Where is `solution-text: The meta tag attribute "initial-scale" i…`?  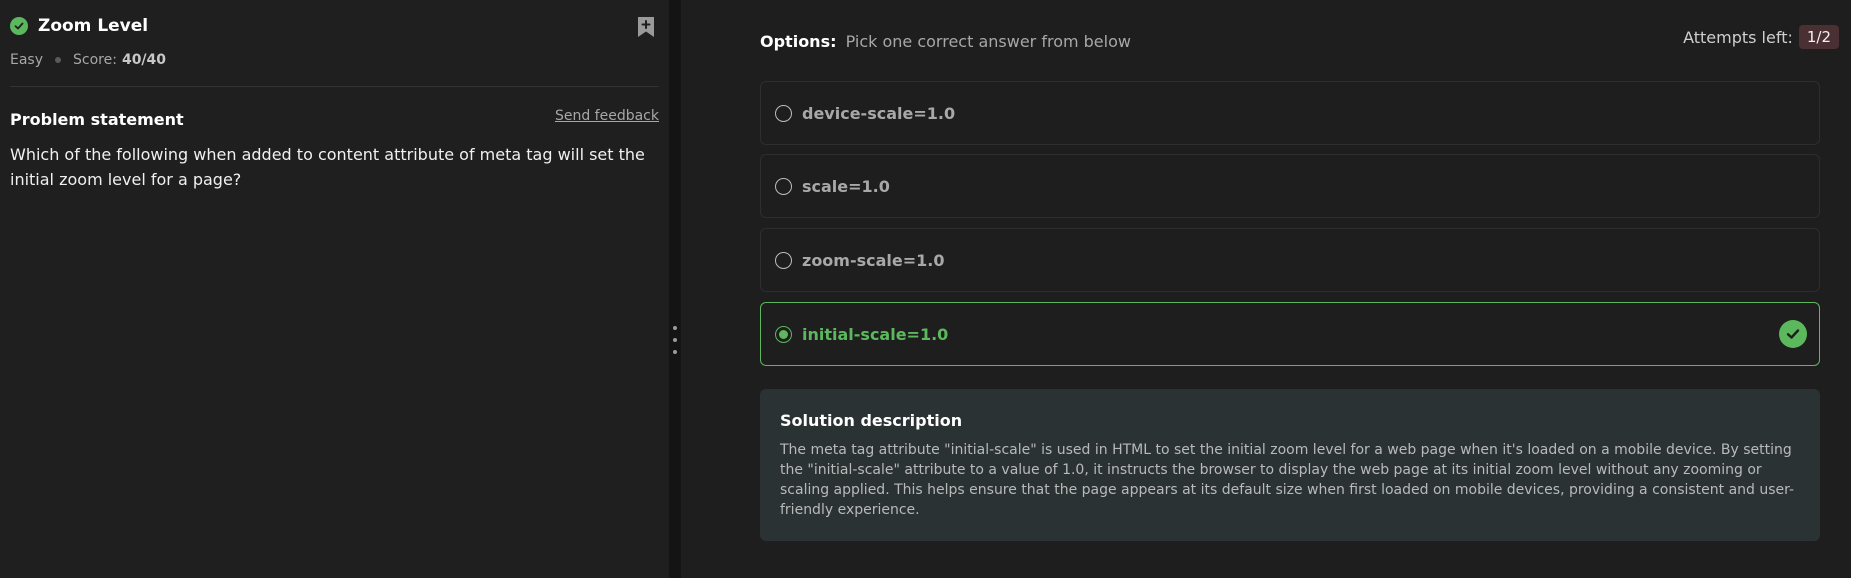 solution-text: The meta tag attribute "initial-scale" i… is located at coordinates (1287, 480).